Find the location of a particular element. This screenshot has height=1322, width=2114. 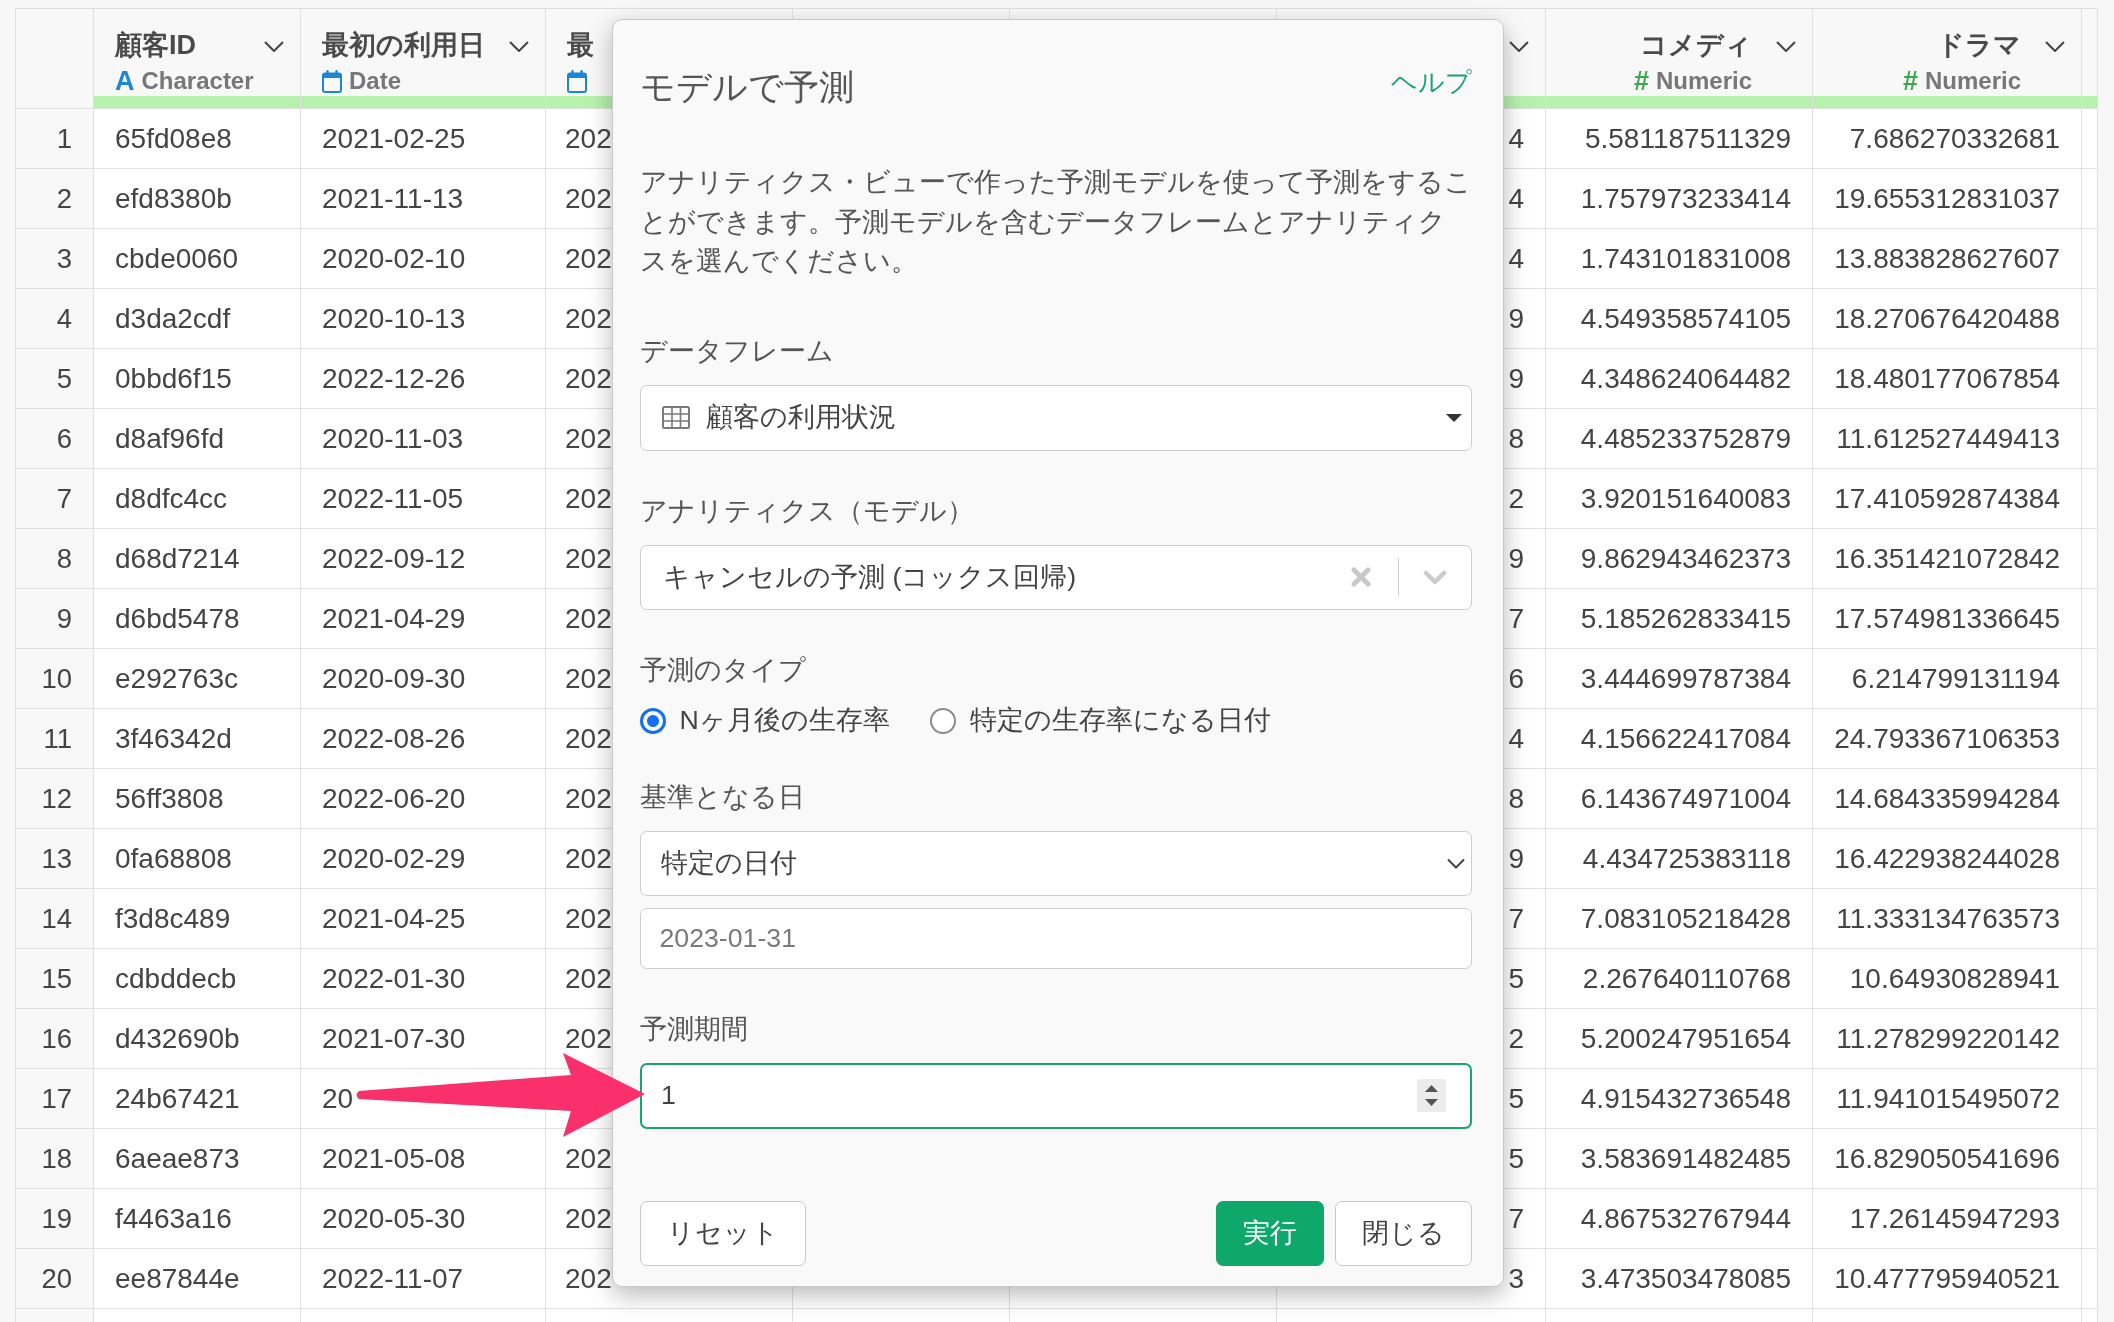

cell-value: 16.422938244028 is located at coordinates (1947, 858).